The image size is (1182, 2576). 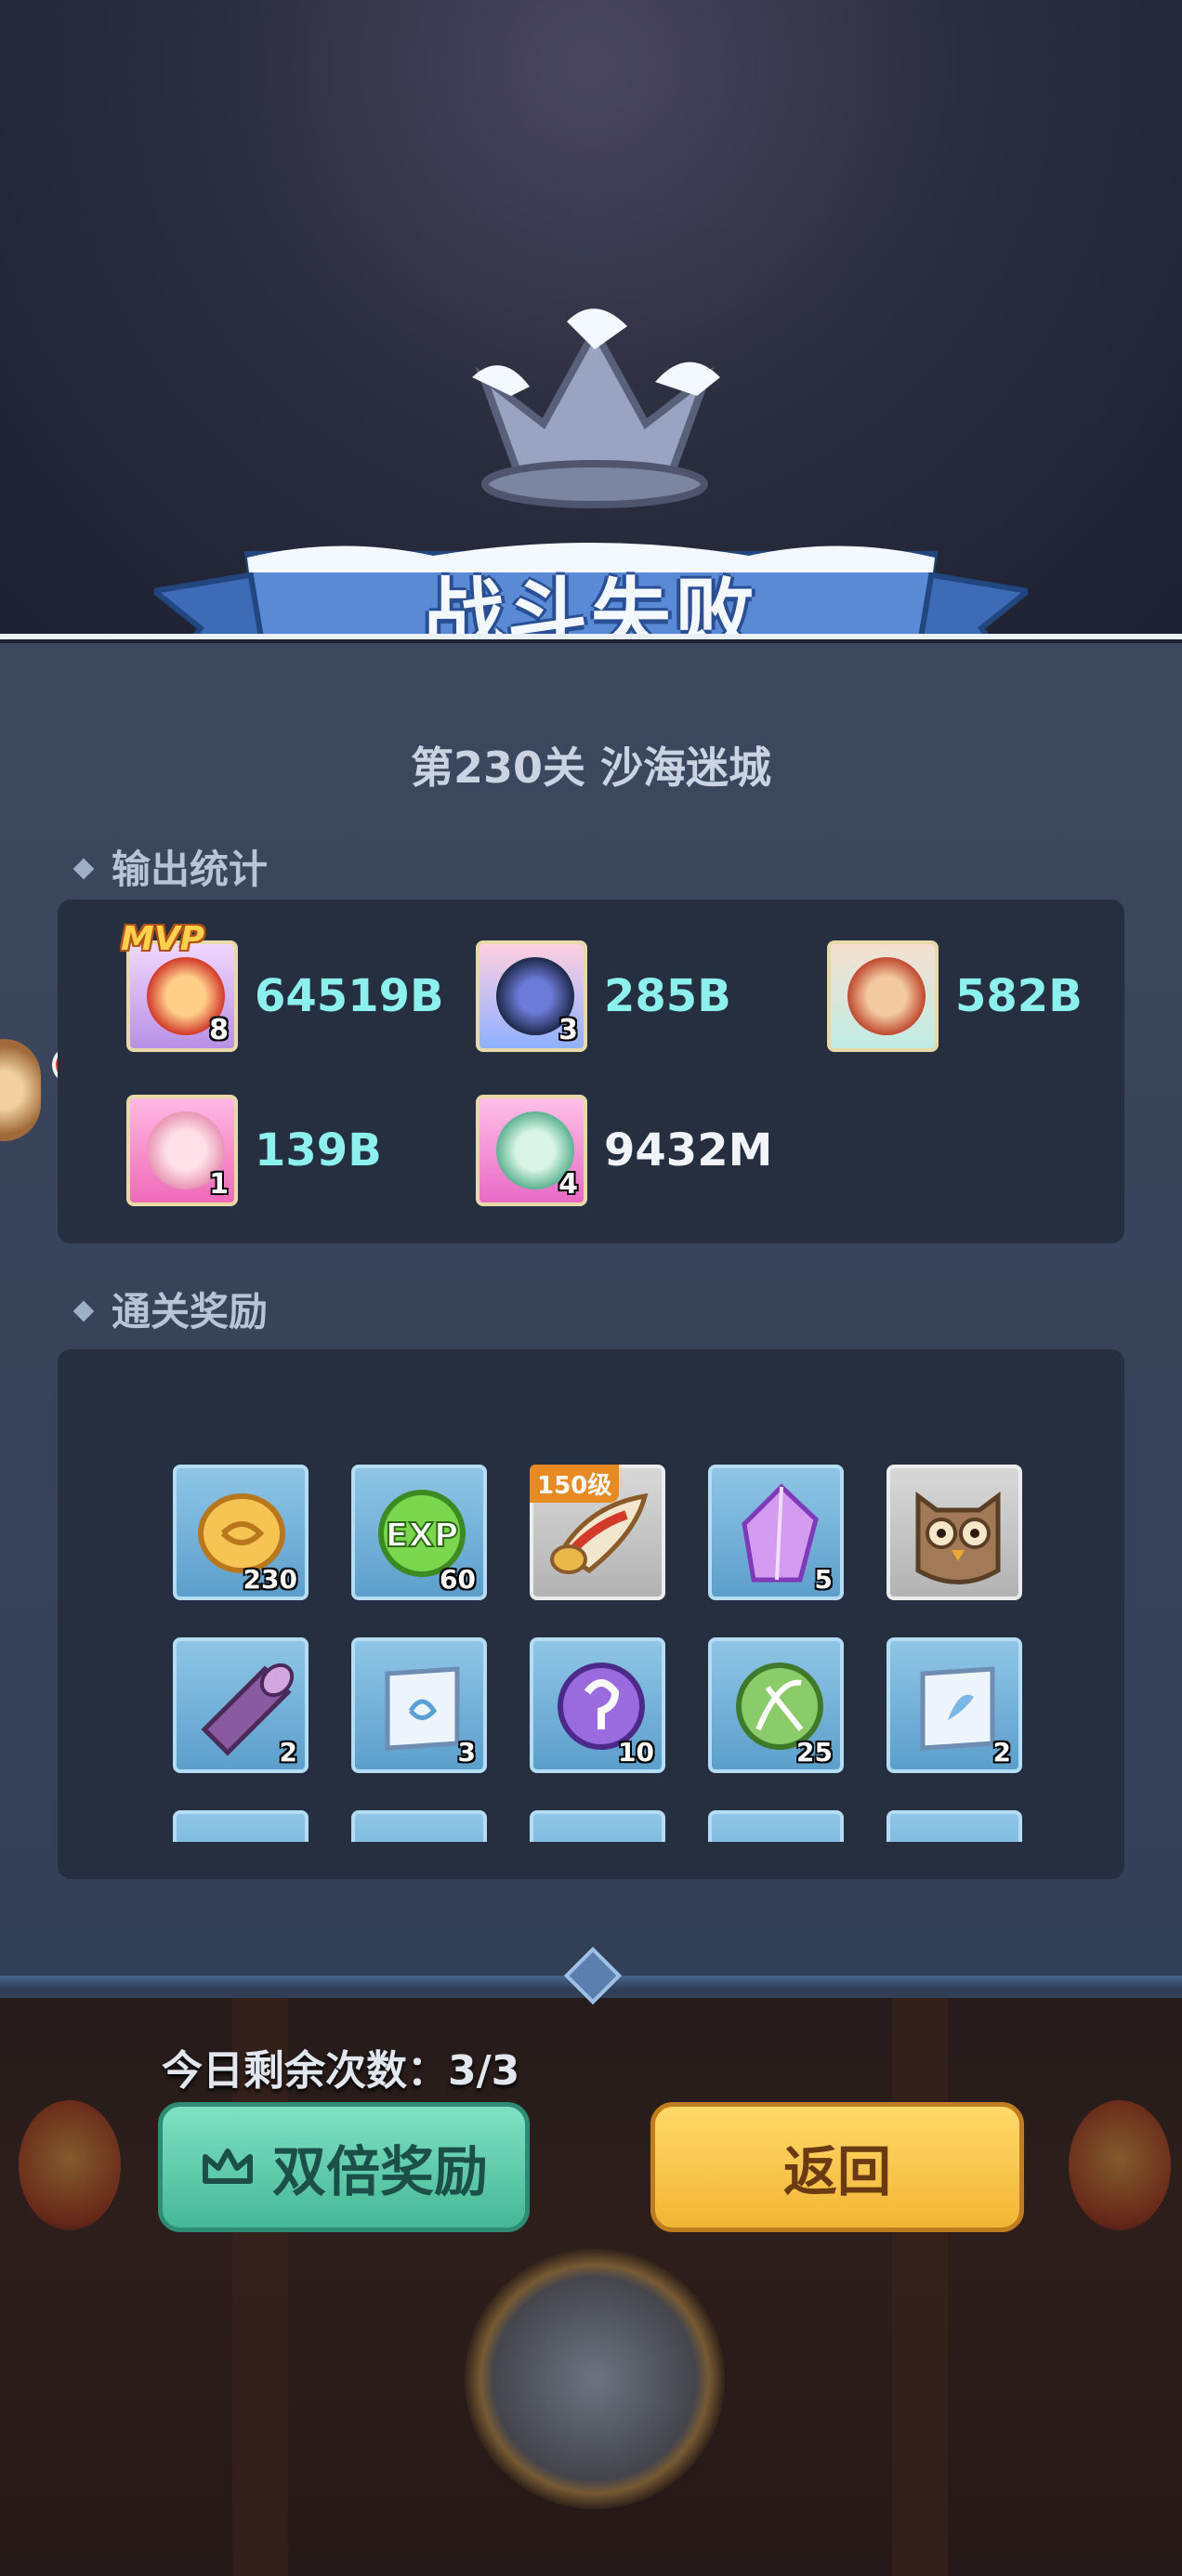 What do you see at coordinates (531, 1150) in the screenshot?
I see `hero-portrait: 4` at bounding box center [531, 1150].